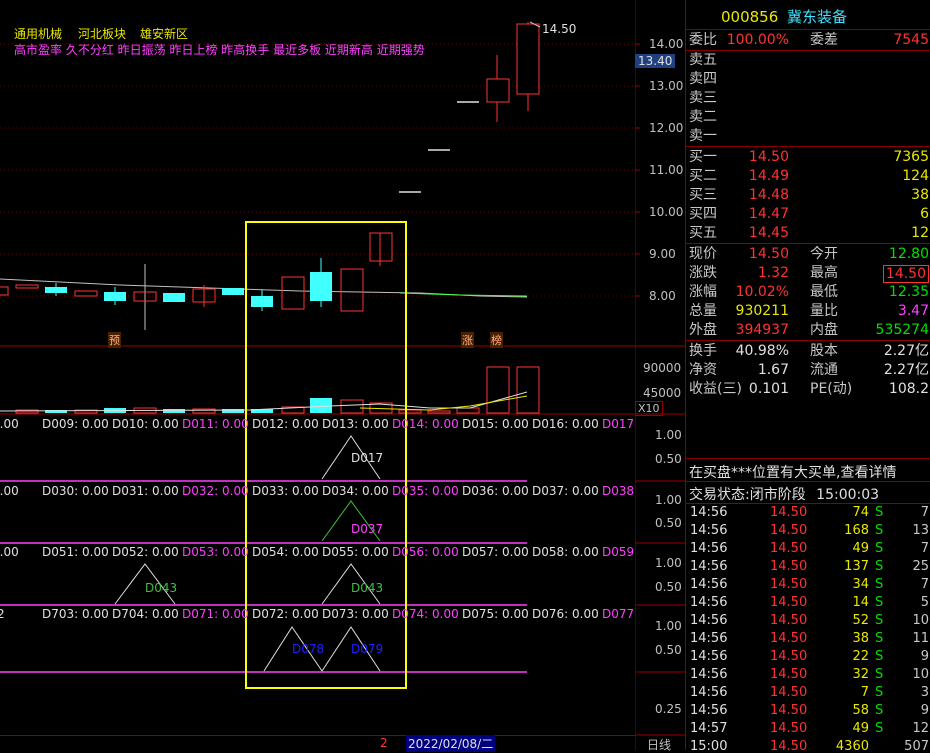 This screenshot has width=930, height=753. What do you see at coordinates (824, 292) in the screenshot?
I see `stat-label: 最低` at bounding box center [824, 292].